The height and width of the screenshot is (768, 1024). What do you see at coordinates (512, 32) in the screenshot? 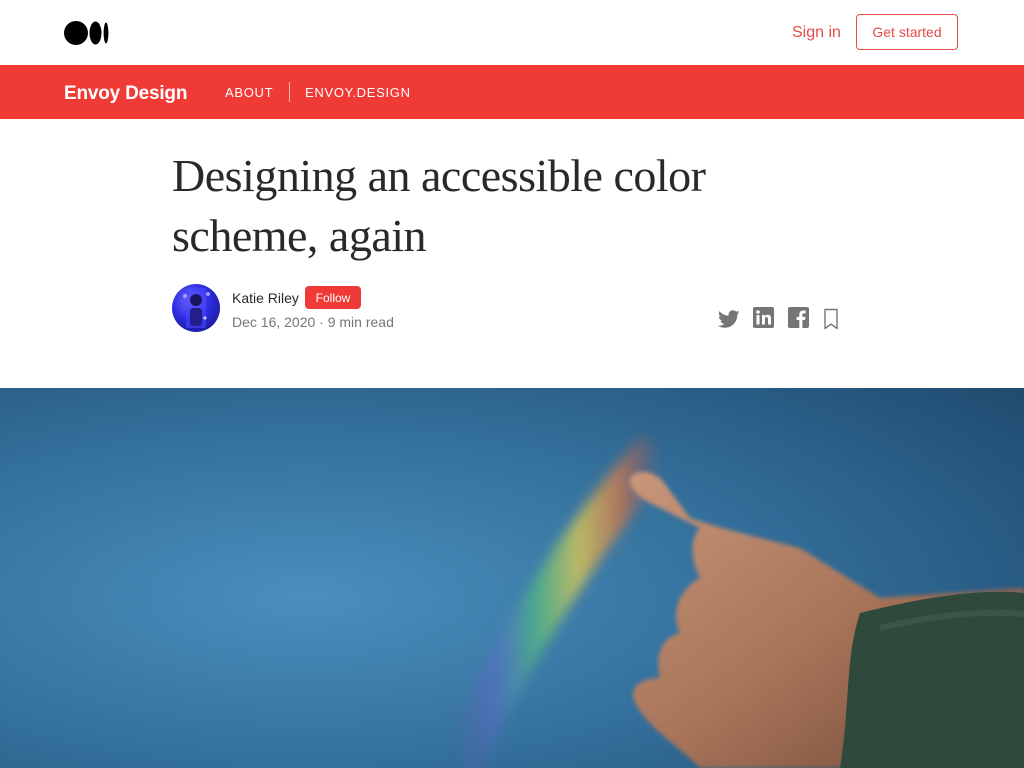
I see `top-bar: Sign in Get started` at bounding box center [512, 32].